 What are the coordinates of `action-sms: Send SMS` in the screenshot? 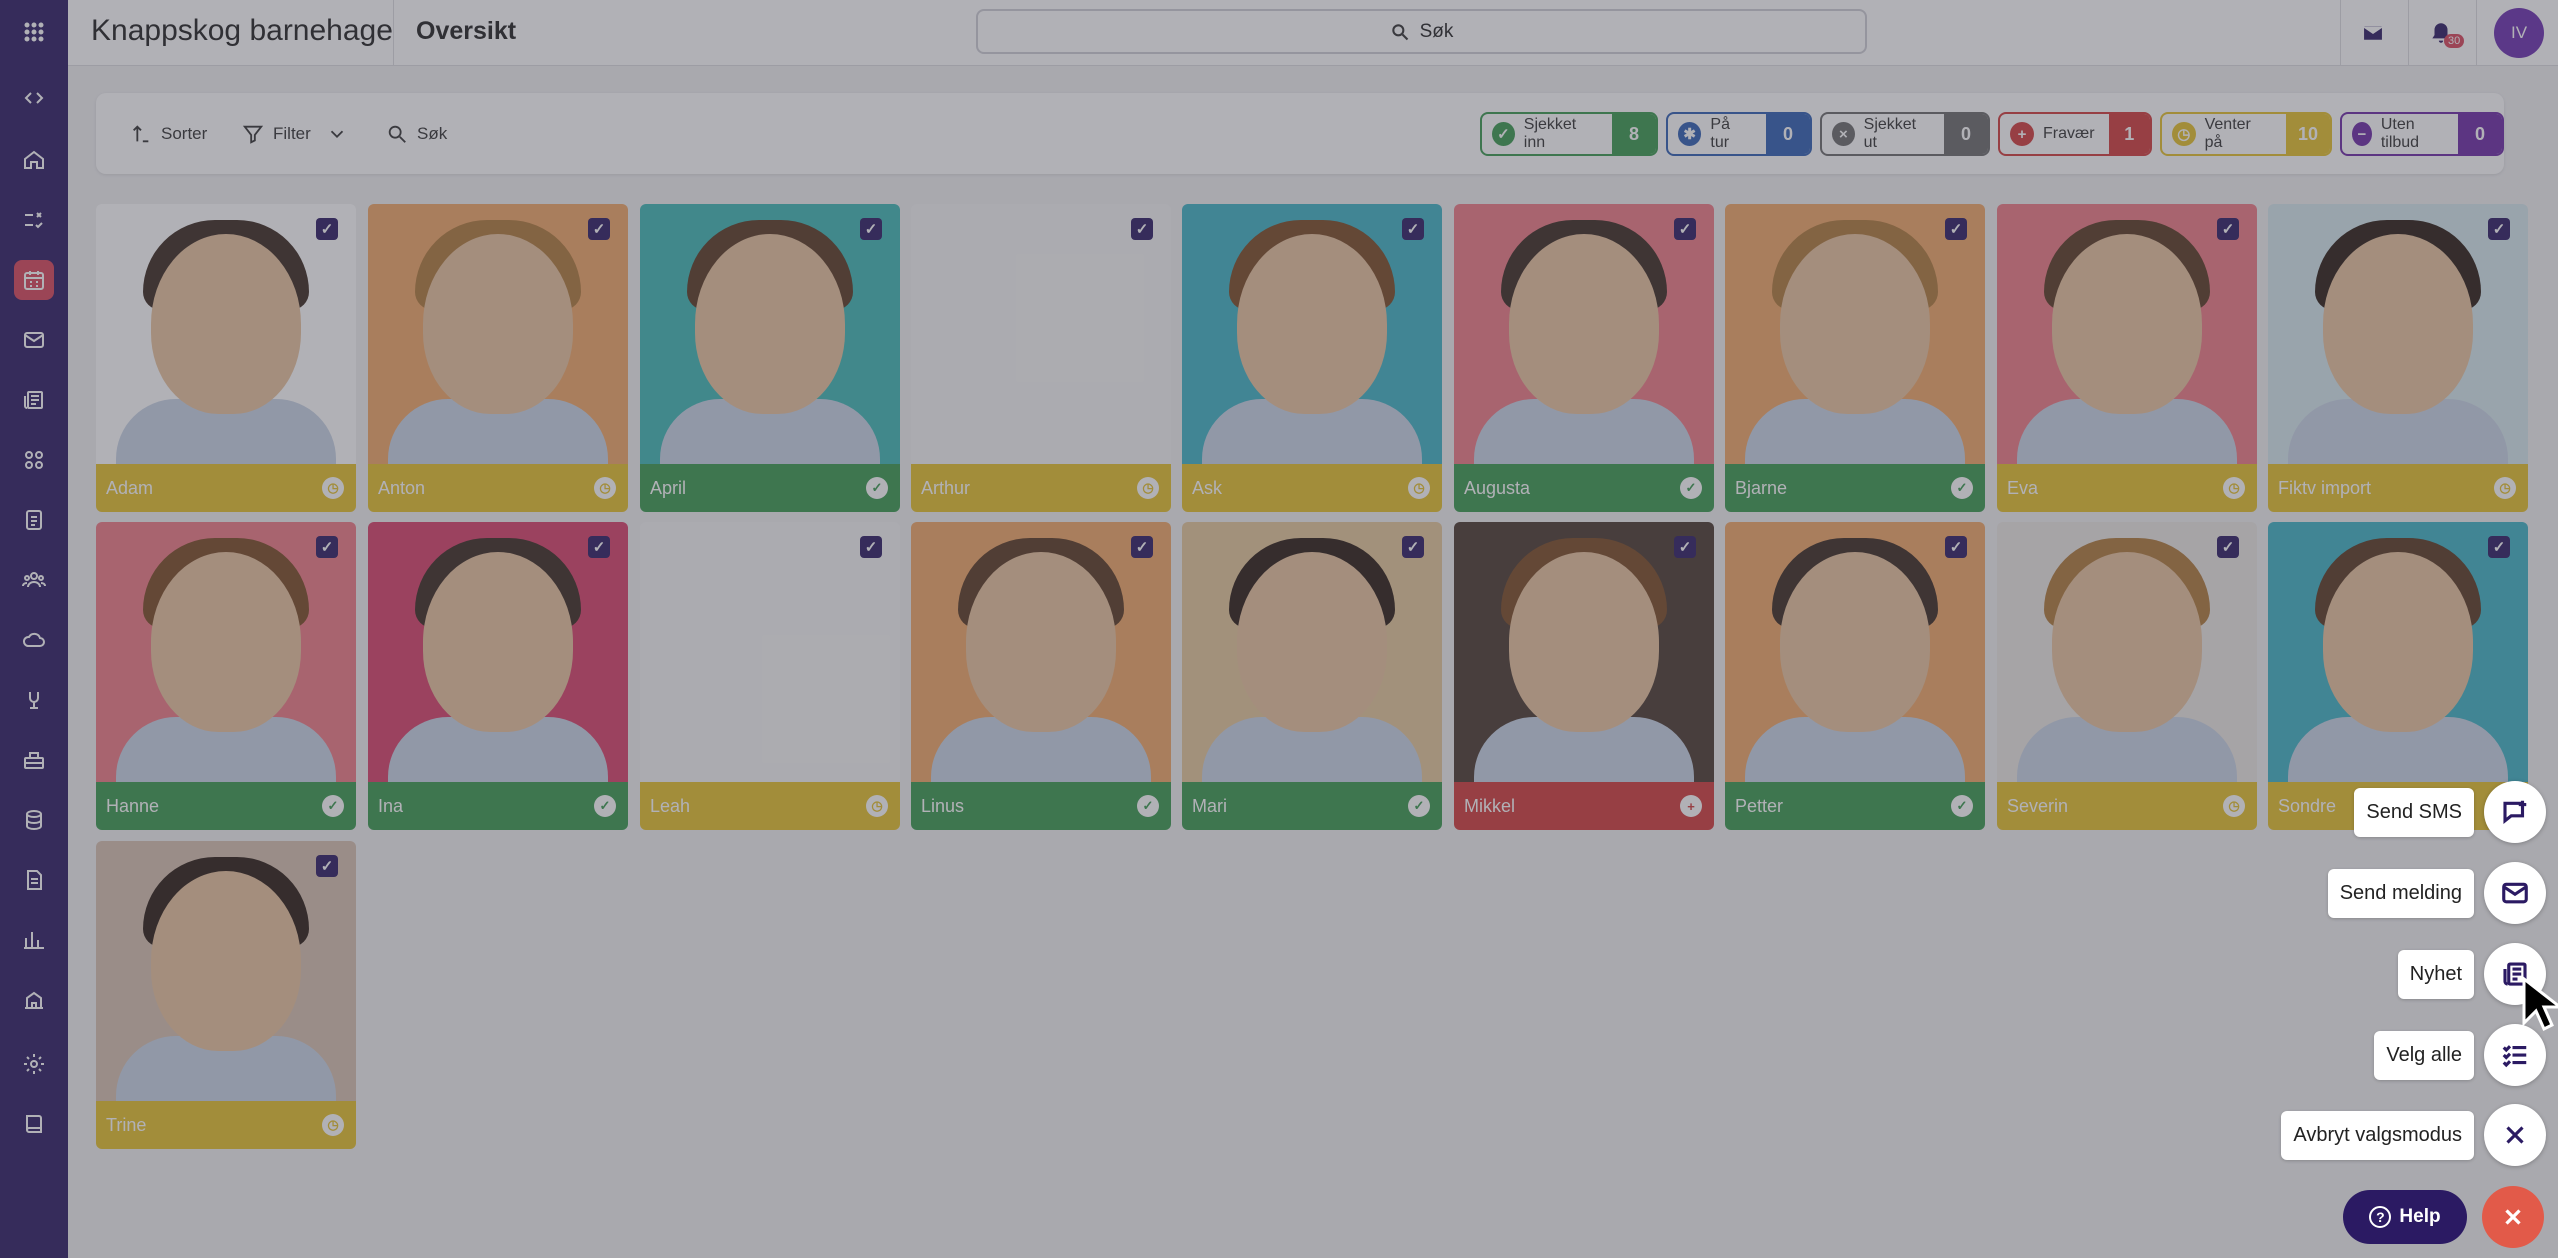 It's located at (2450, 812).